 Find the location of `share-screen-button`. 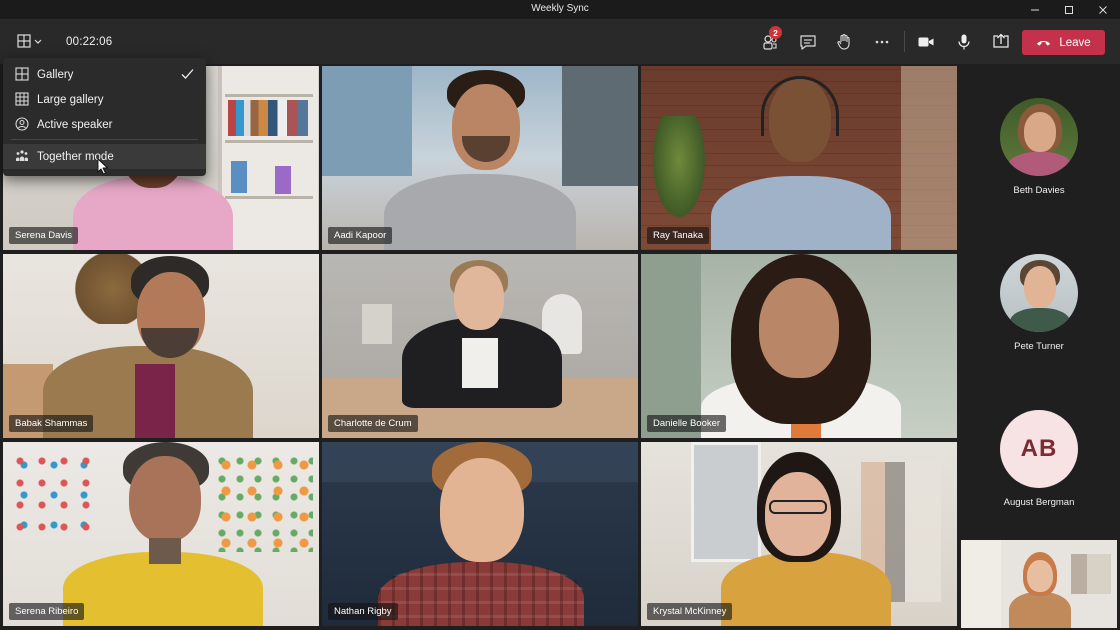

share-screen-button is located at coordinates (1001, 41).